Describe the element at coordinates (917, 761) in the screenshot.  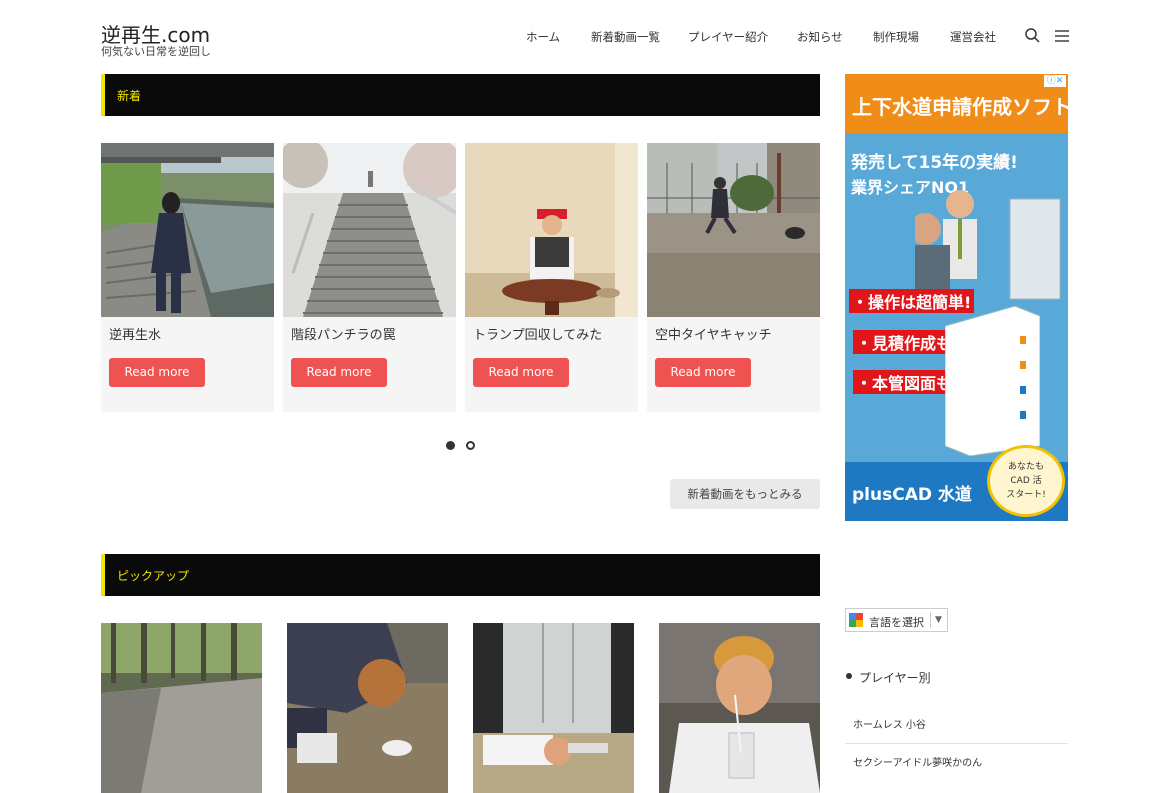
I see `sidebar-item-player: セクシーアイドル夢咲かのん` at that location.